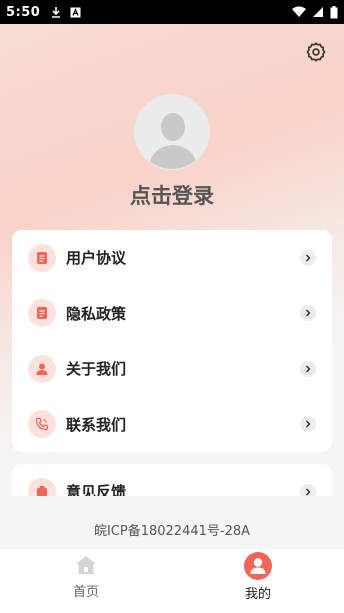 The height and width of the screenshot is (613, 344). I want to click on user-icon, so click(258, 566).